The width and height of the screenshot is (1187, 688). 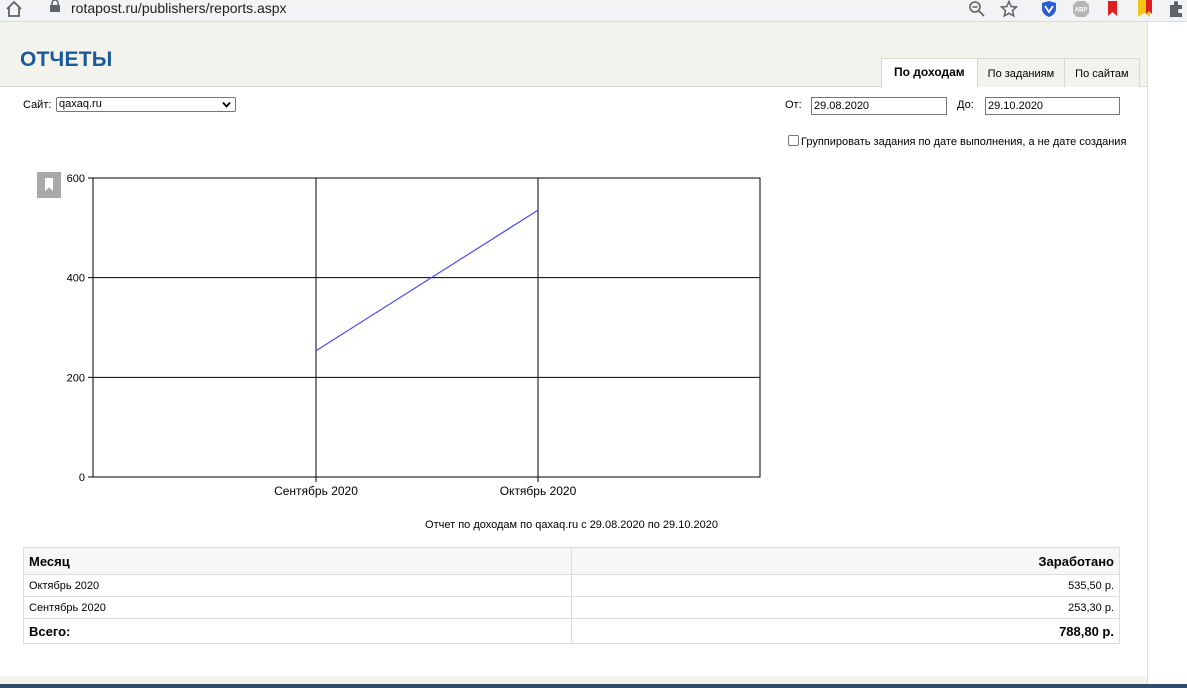 What do you see at coordinates (297, 561) in the screenshot?
I see `header-month: Месяц` at bounding box center [297, 561].